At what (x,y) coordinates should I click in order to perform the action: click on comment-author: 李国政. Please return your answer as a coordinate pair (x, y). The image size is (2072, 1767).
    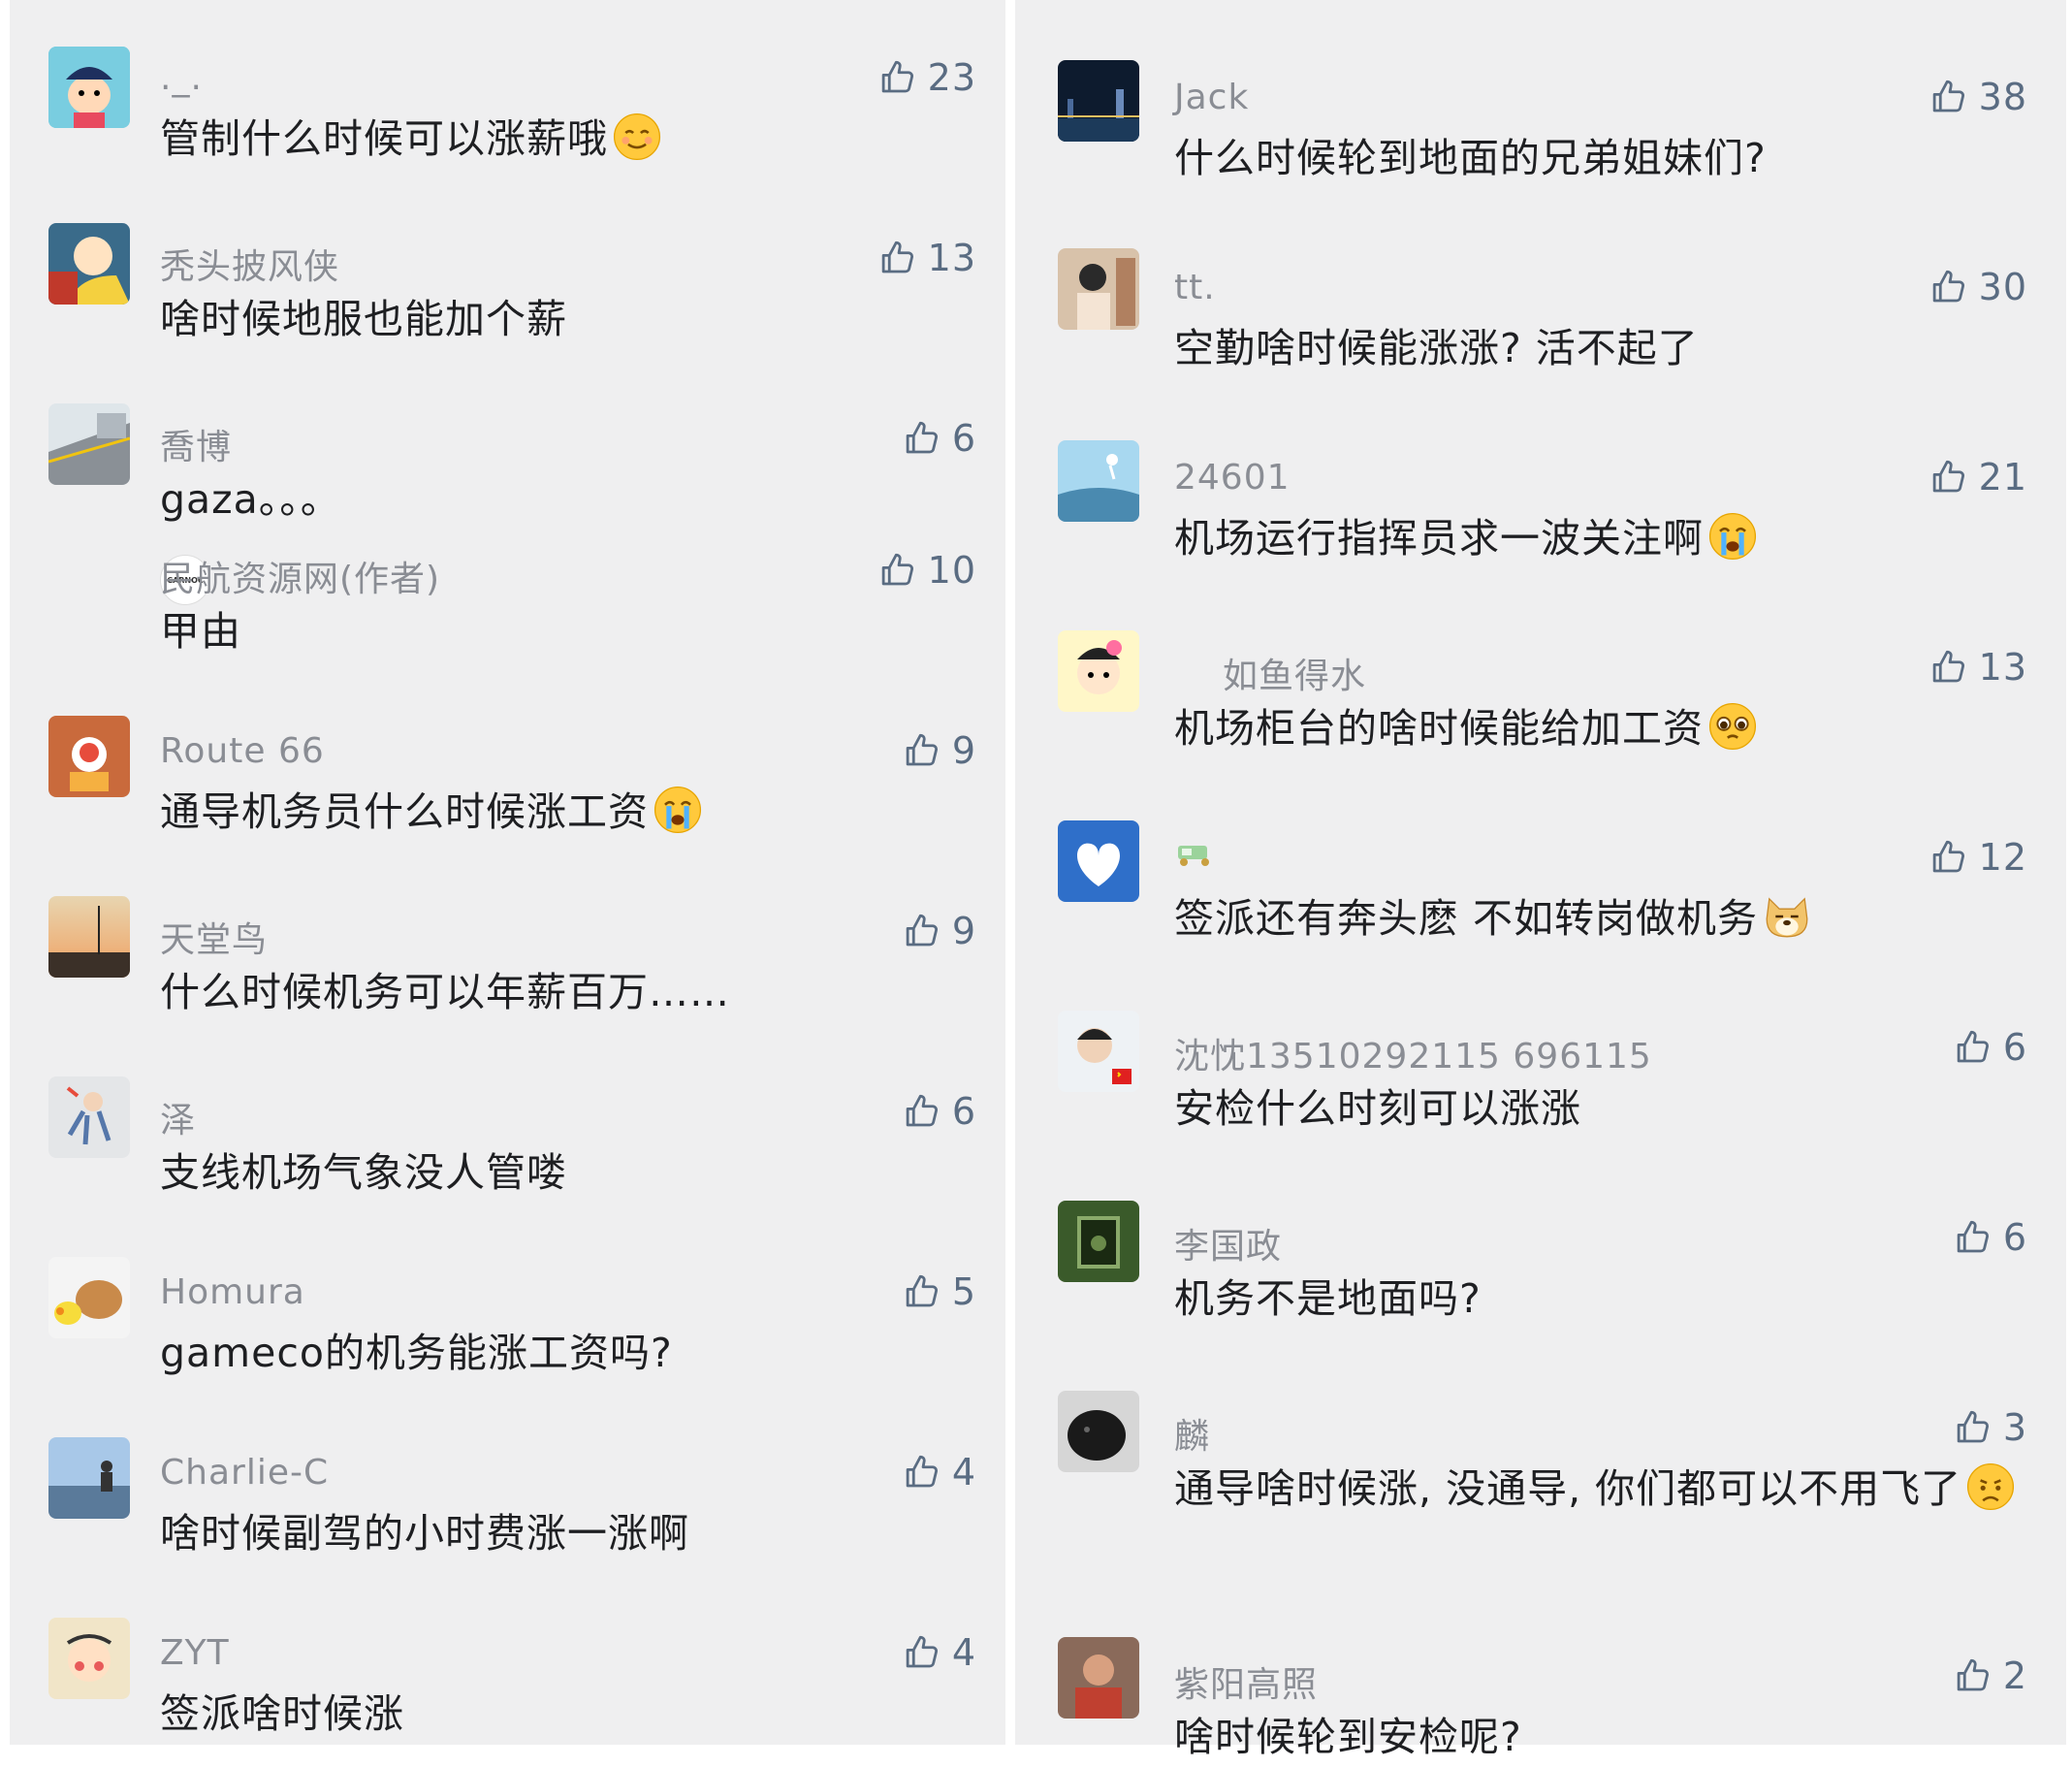
    Looking at the image, I should click on (1228, 1243).